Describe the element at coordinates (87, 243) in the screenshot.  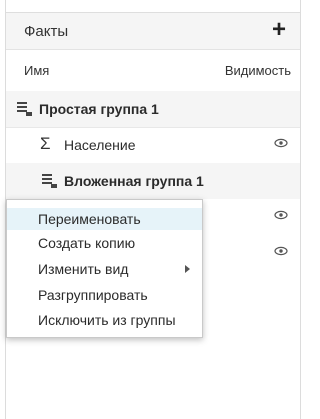
I see `menu-item-label: Создать копию` at that location.